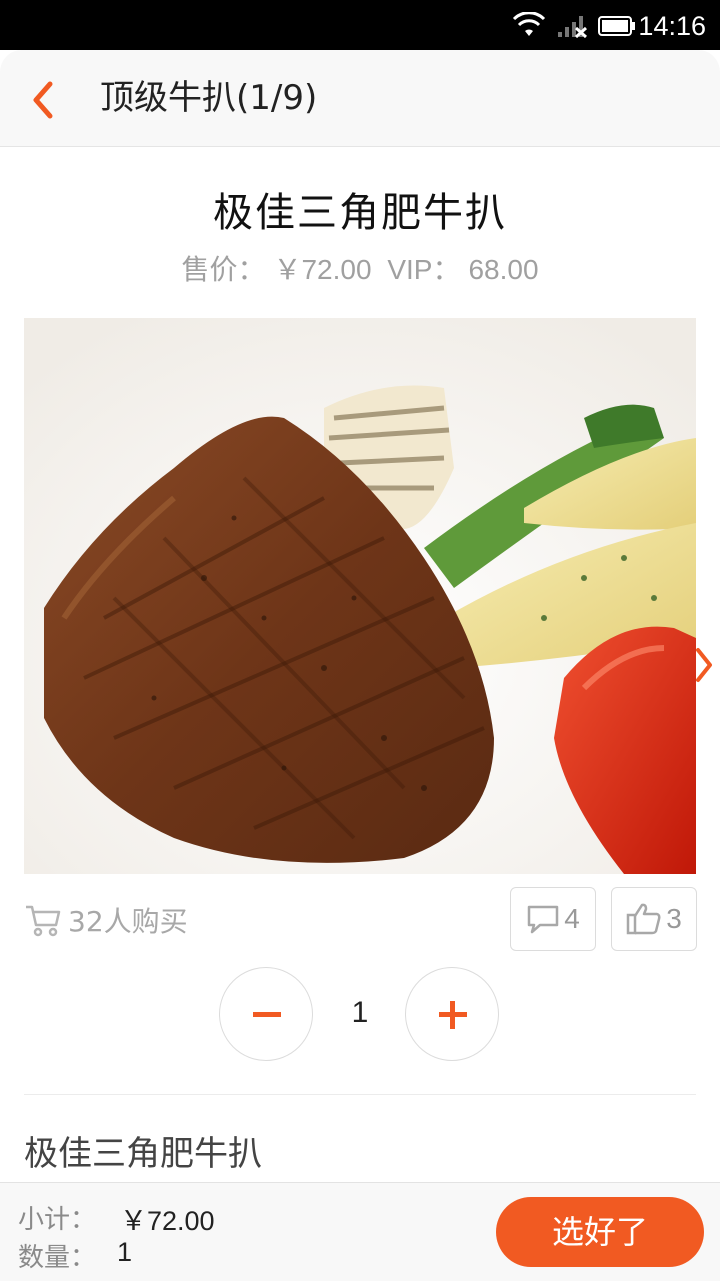 This screenshot has height=1281, width=720. I want to click on status-bar: 14:16, so click(360, 25).